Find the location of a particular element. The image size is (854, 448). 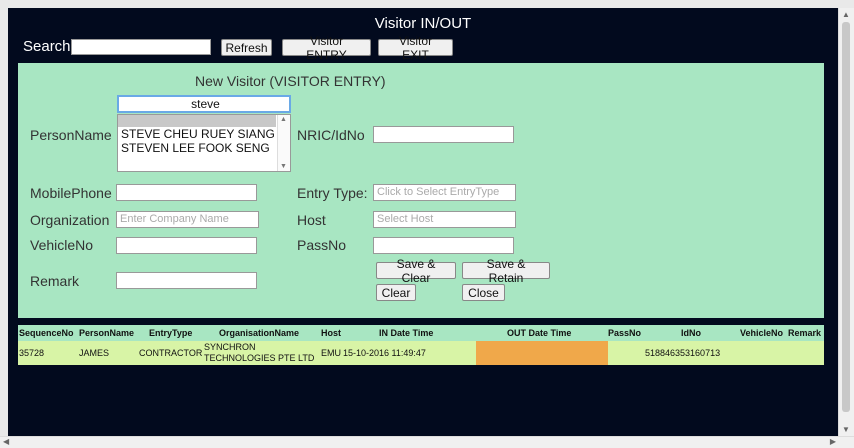

list-item: STEVEN LEE FOOK SENG is located at coordinates (204, 148).